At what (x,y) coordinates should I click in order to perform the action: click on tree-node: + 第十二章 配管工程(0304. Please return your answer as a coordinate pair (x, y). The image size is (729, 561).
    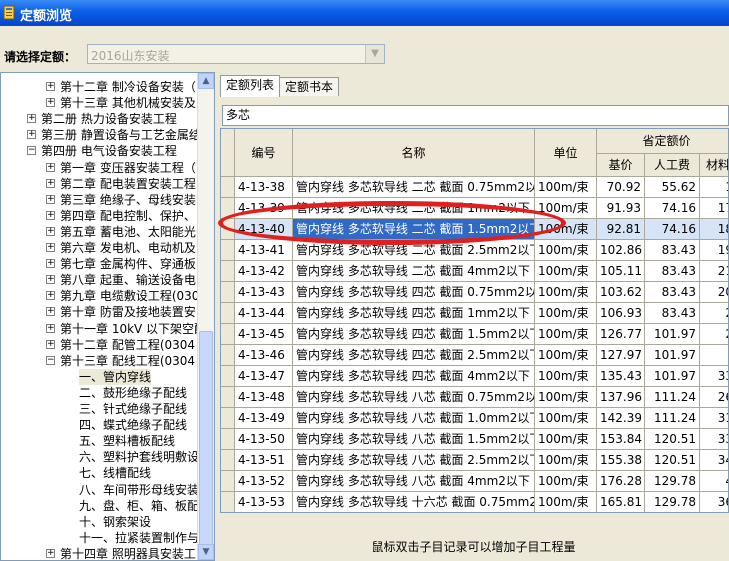
    Looking at the image, I should click on (100, 345).